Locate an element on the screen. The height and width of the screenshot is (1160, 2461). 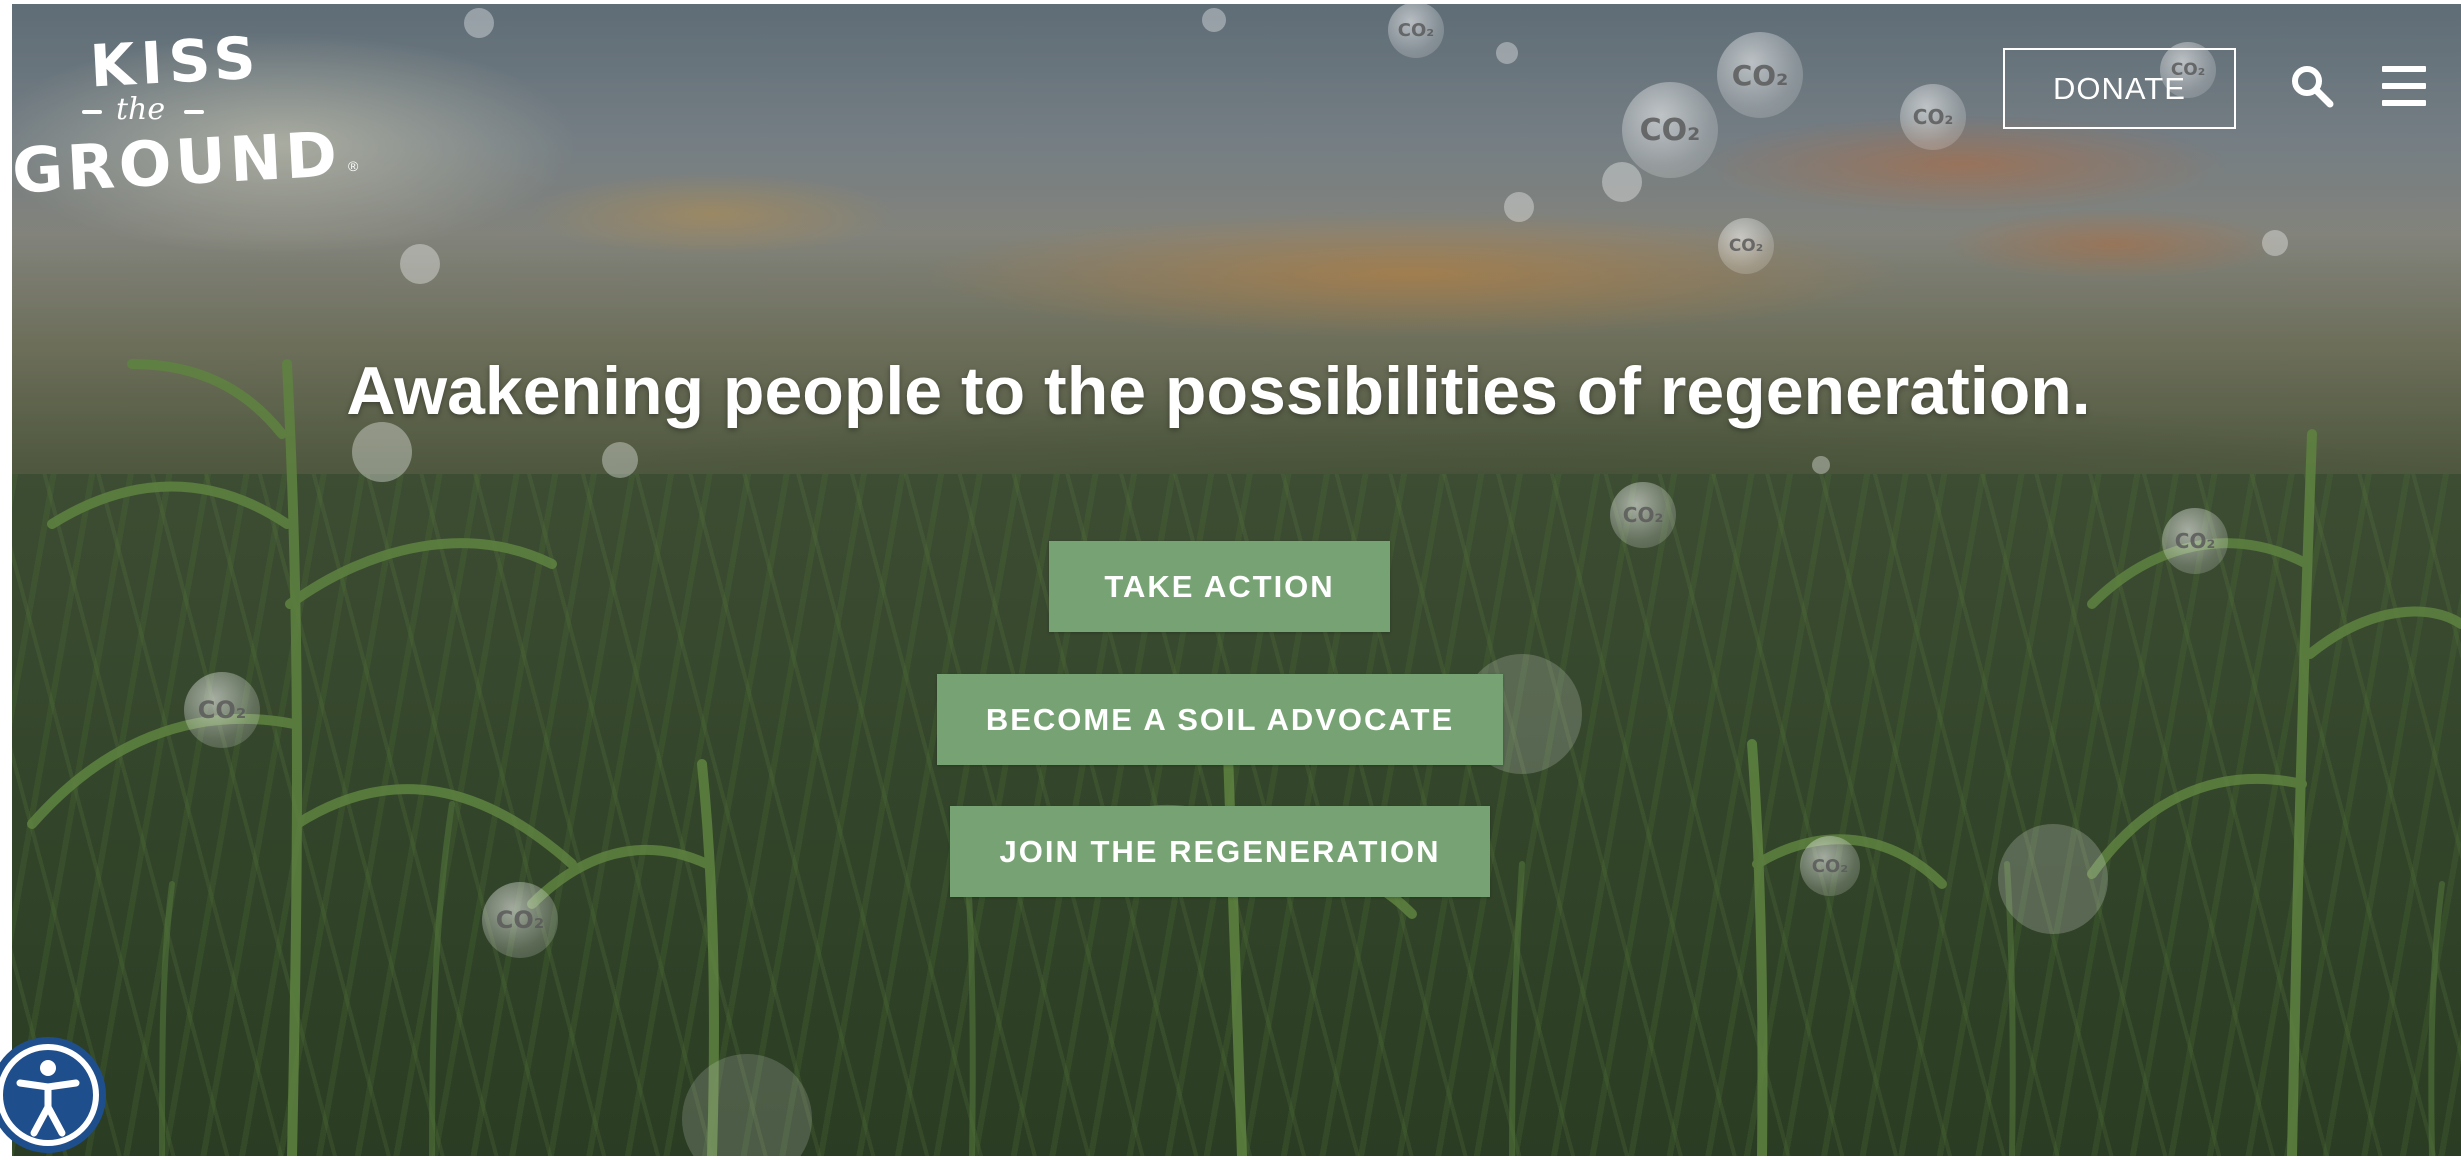
logo-kiss-text: KISS is located at coordinates (176, 62).